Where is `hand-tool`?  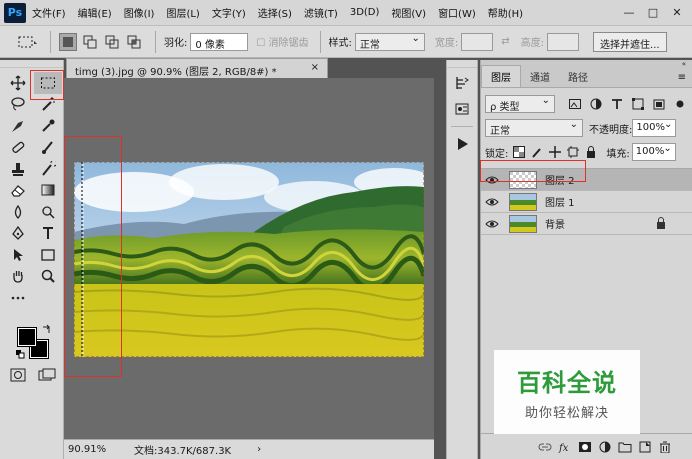
hand-tool is located at coordinates (18, 277).